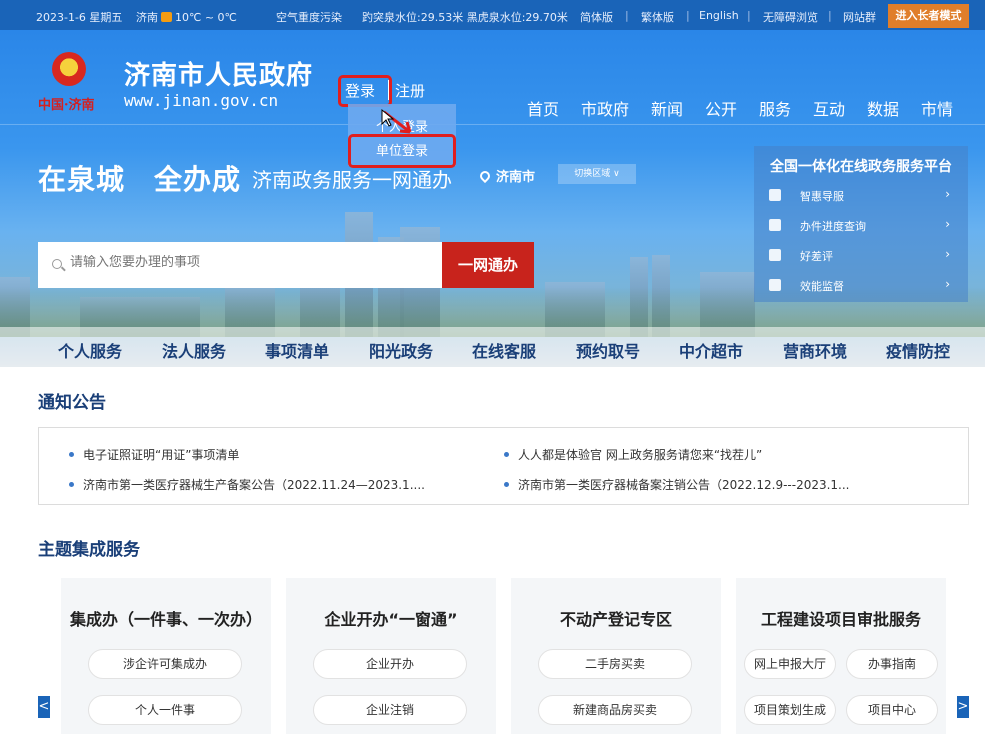  Describe the element at coordinates (657, 17) in the screenshot. I see `link-traditional: 繁体版` at that location.